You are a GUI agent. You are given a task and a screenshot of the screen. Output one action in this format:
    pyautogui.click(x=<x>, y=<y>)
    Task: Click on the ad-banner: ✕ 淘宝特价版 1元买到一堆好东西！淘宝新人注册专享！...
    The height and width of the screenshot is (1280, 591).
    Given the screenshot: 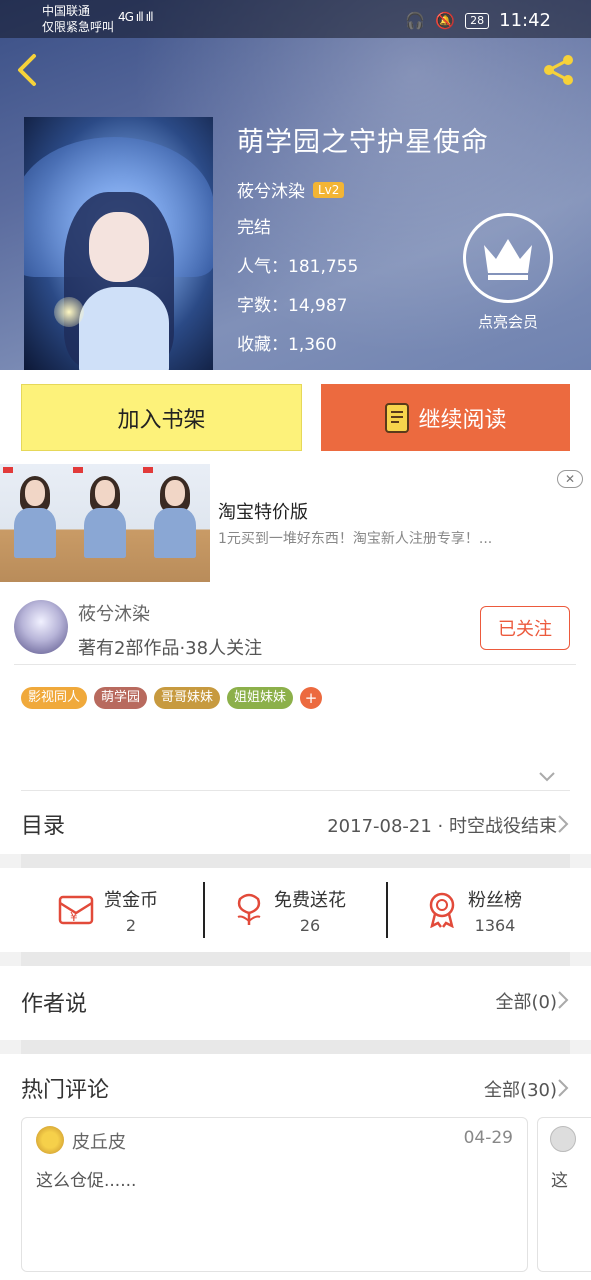 What is the action you would take?
    pyautogui.click(x=295, y=527)
    